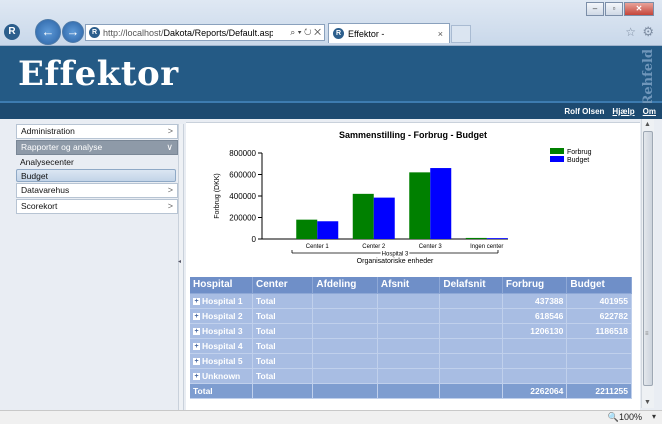 The width and height of the screenshot is (662, 424). Describe the element at coordinates (649, 111) in the screenshot. I see `about-link: Om` at that location.